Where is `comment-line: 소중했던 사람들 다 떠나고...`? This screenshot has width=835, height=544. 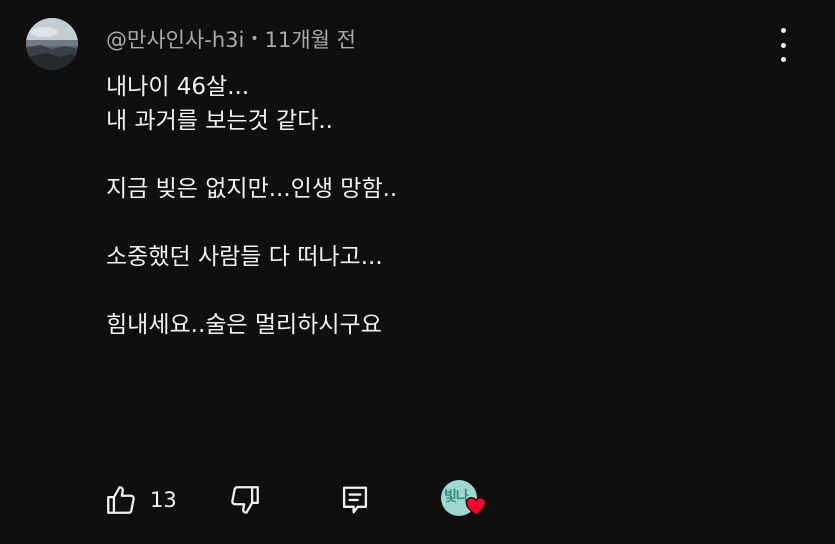
comment-line: 소중했던 사람들 다 떠나고... is located at coordinates (244, 257).